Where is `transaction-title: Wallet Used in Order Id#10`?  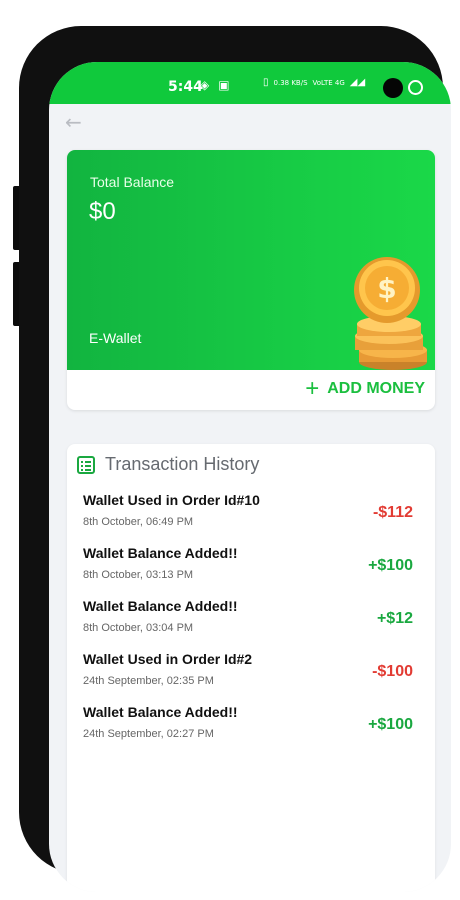
transaction-title: Wallet Used in Order Id#10 is located at coordinates (171, 500).